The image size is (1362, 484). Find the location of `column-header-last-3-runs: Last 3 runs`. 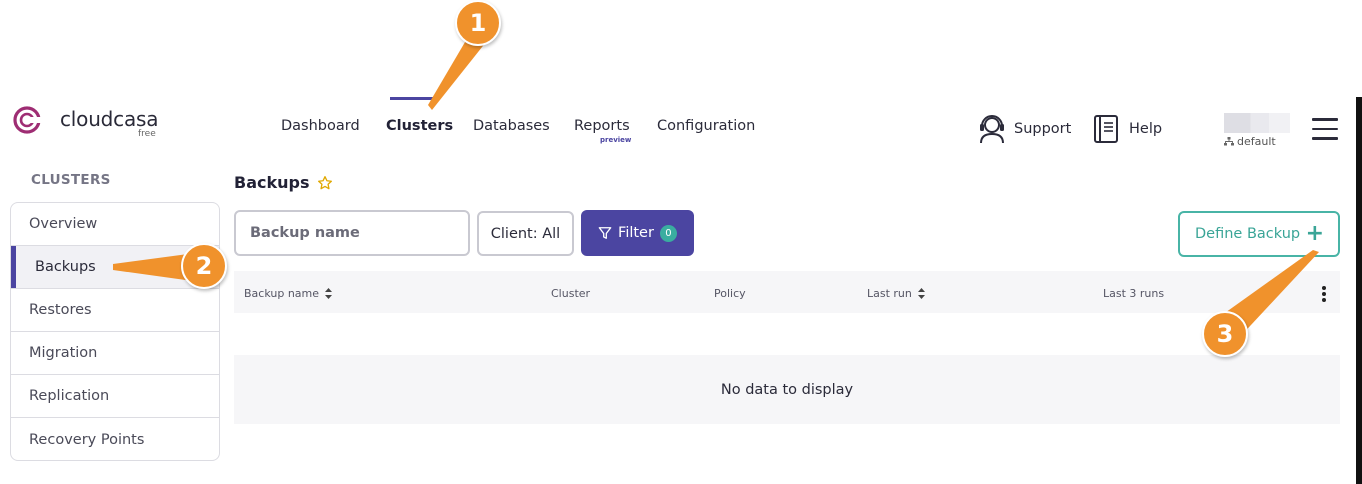

column-header-last-3-runs: Last 3 runs is located at coordinates (1134, 293).